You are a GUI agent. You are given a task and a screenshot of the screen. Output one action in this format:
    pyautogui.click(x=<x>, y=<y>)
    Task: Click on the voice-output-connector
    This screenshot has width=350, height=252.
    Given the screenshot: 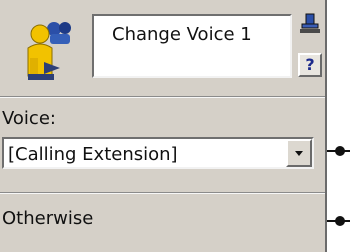 What is the action you would take?
    pyautogui.click(x=338, y=151)
    